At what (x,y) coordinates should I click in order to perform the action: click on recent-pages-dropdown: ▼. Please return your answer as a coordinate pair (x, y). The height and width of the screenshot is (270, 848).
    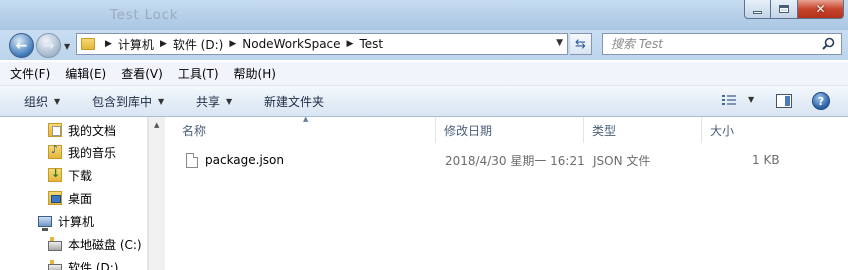
    Looking at the image, I should click on (67, 46).